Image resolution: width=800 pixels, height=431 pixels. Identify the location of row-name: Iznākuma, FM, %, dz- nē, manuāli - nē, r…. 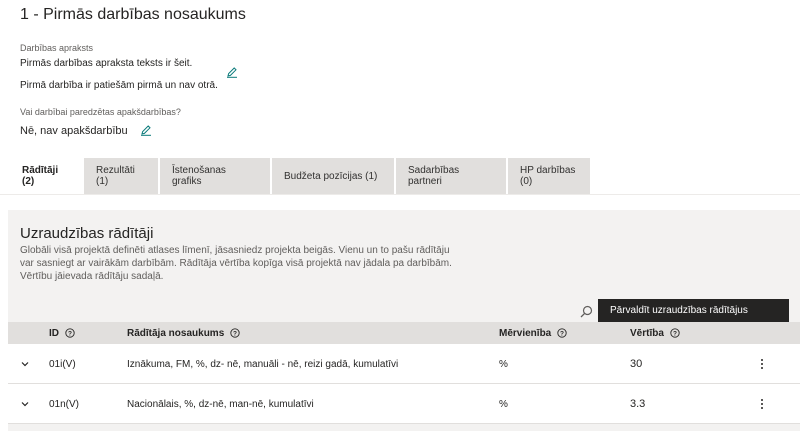
(263, 364).